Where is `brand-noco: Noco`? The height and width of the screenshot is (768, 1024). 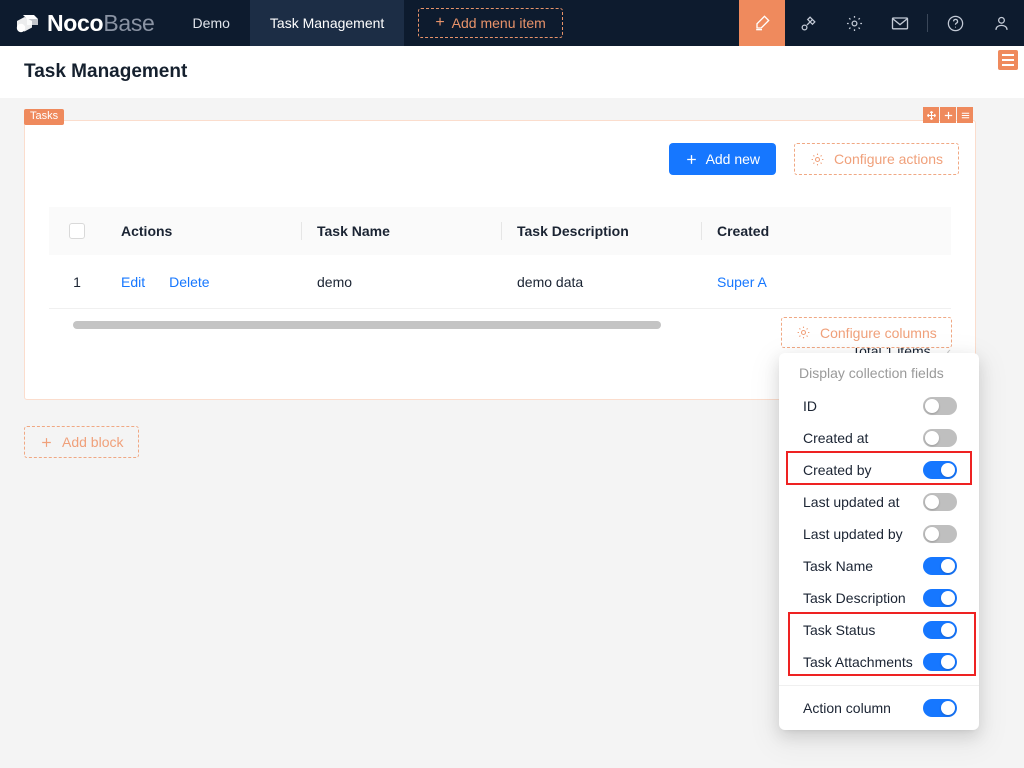
brand-noco: Noco is located at coordinates (75, 22).